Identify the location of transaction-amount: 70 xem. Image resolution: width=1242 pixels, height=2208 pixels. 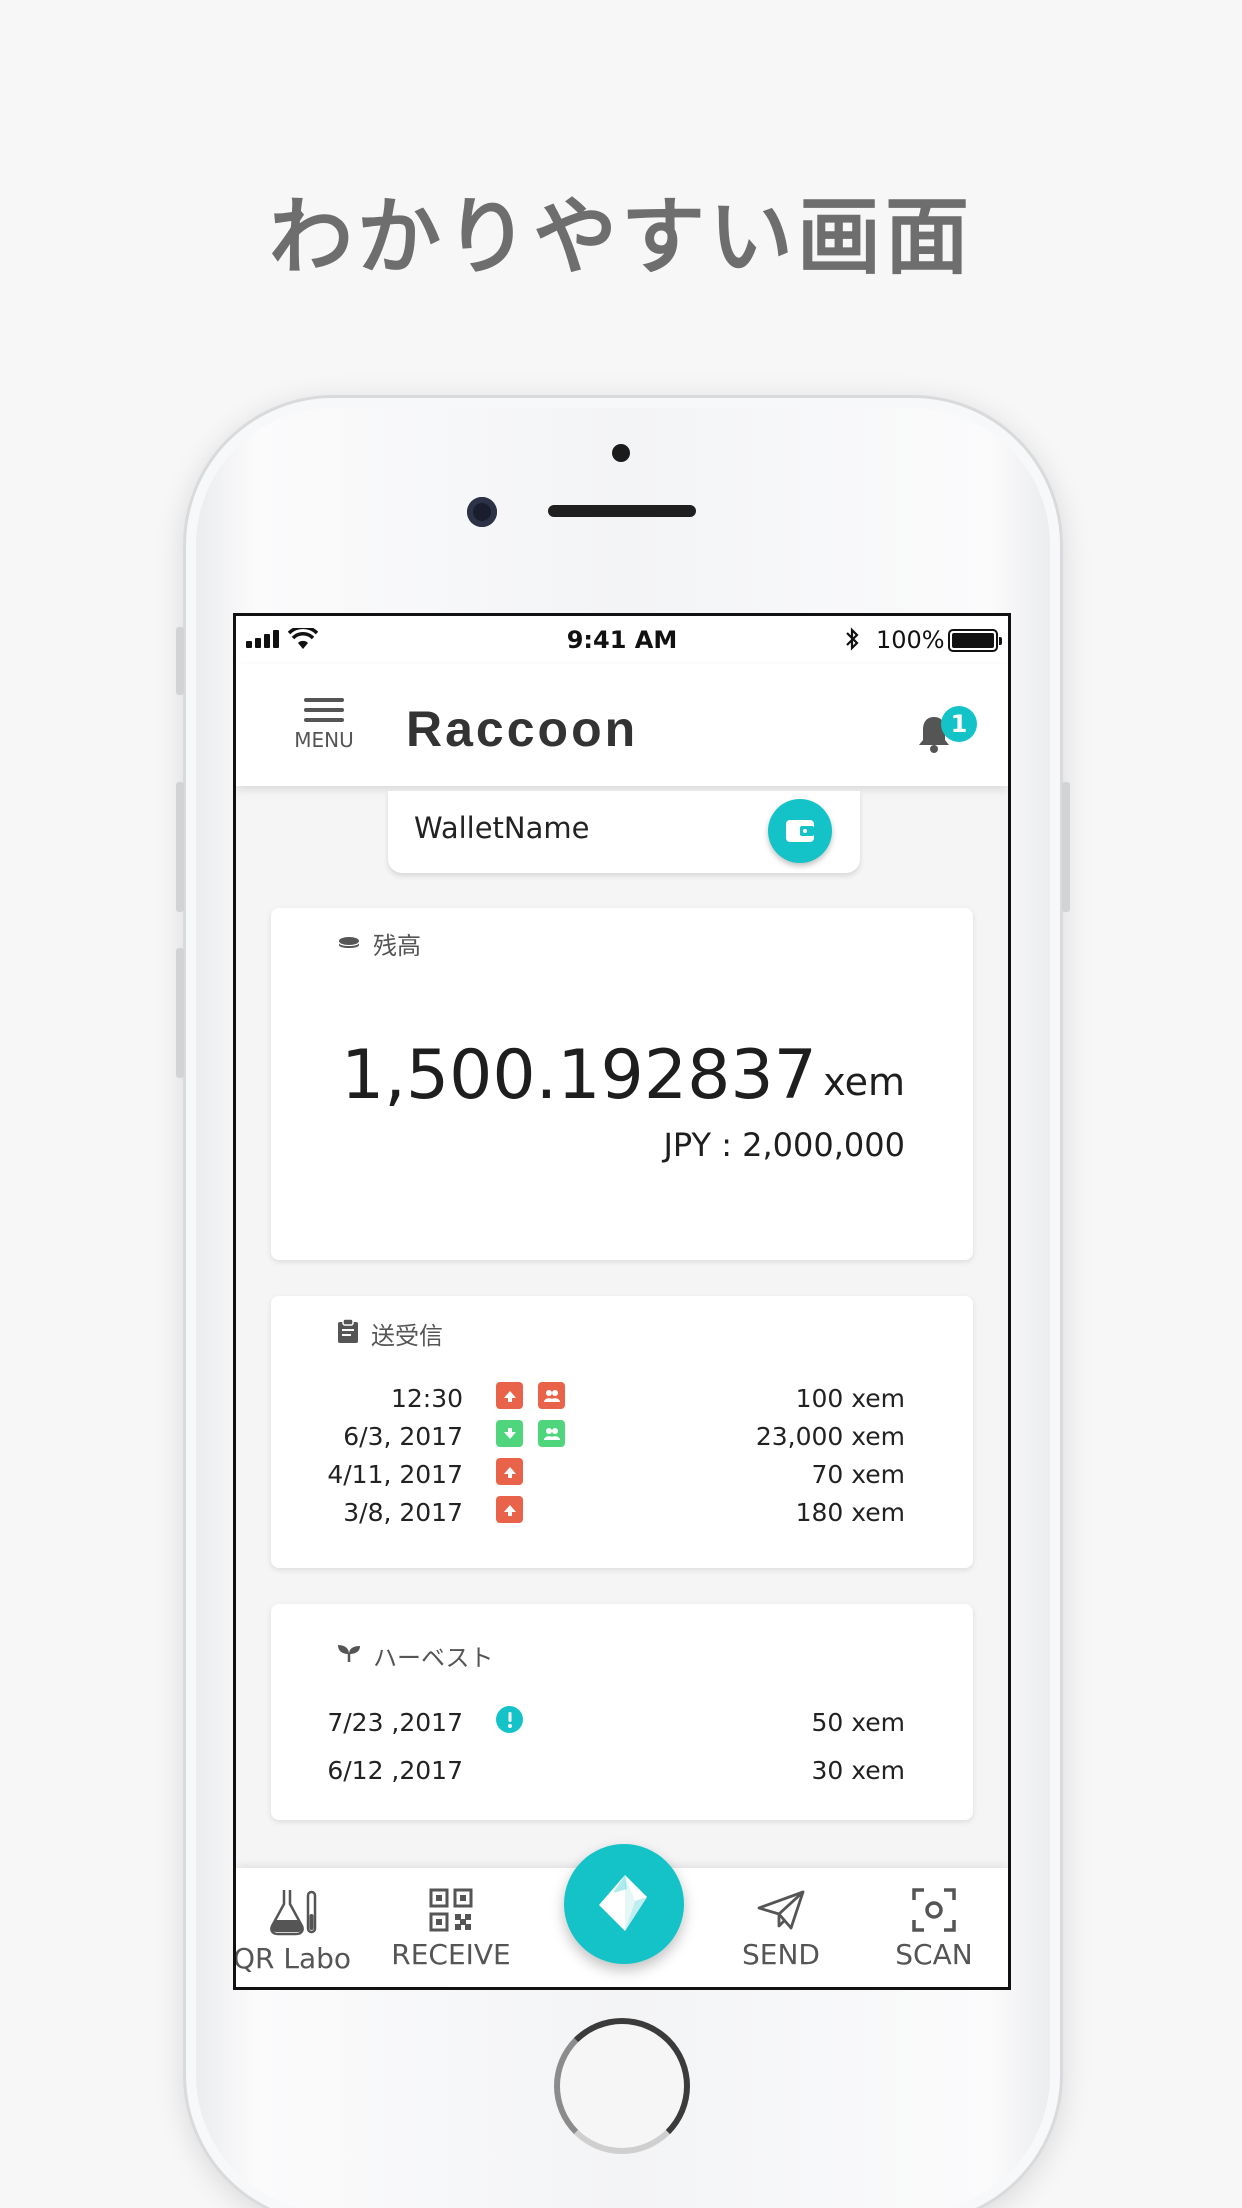
(858, 1474).